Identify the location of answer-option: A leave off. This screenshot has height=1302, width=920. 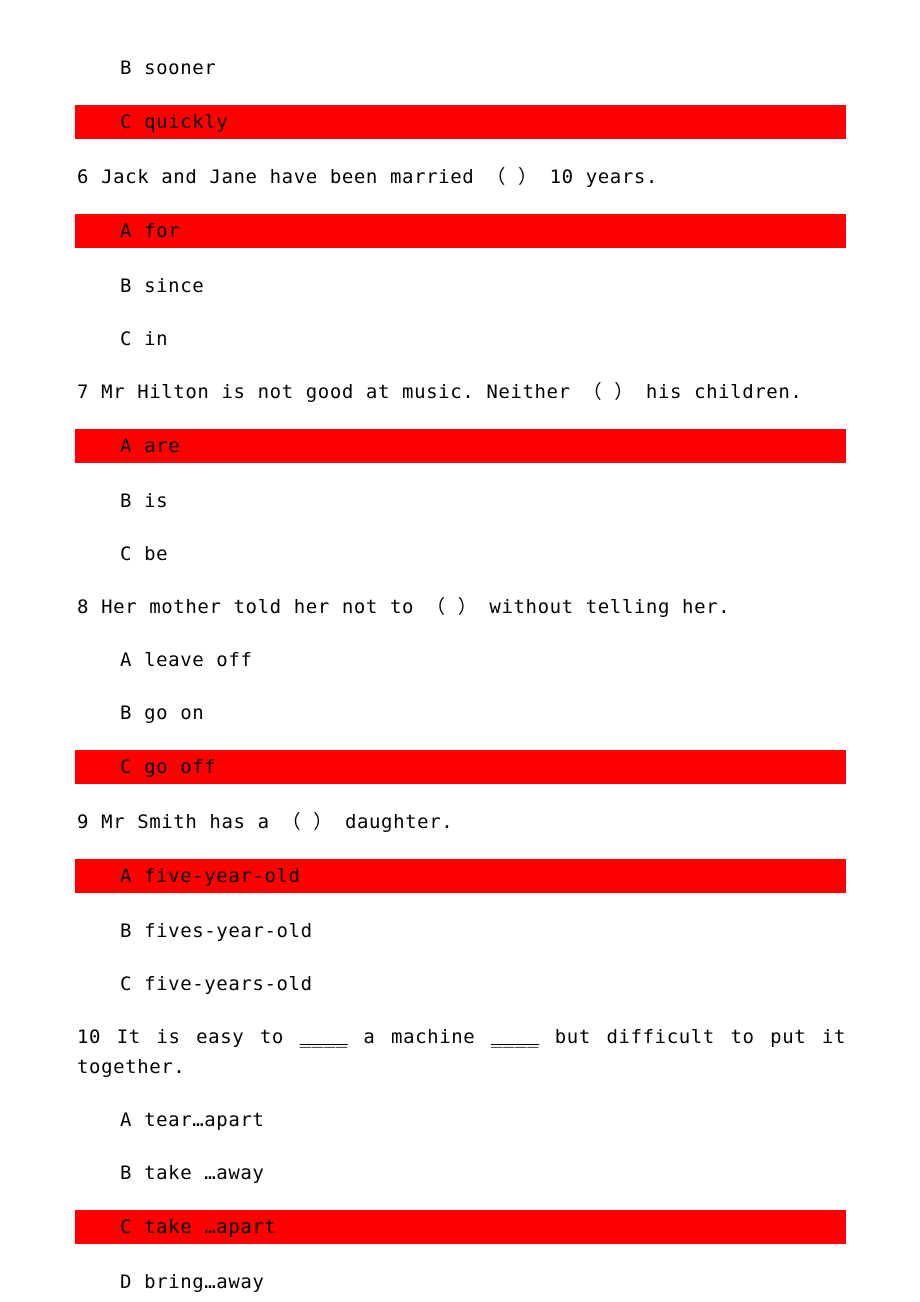
(460, 660).